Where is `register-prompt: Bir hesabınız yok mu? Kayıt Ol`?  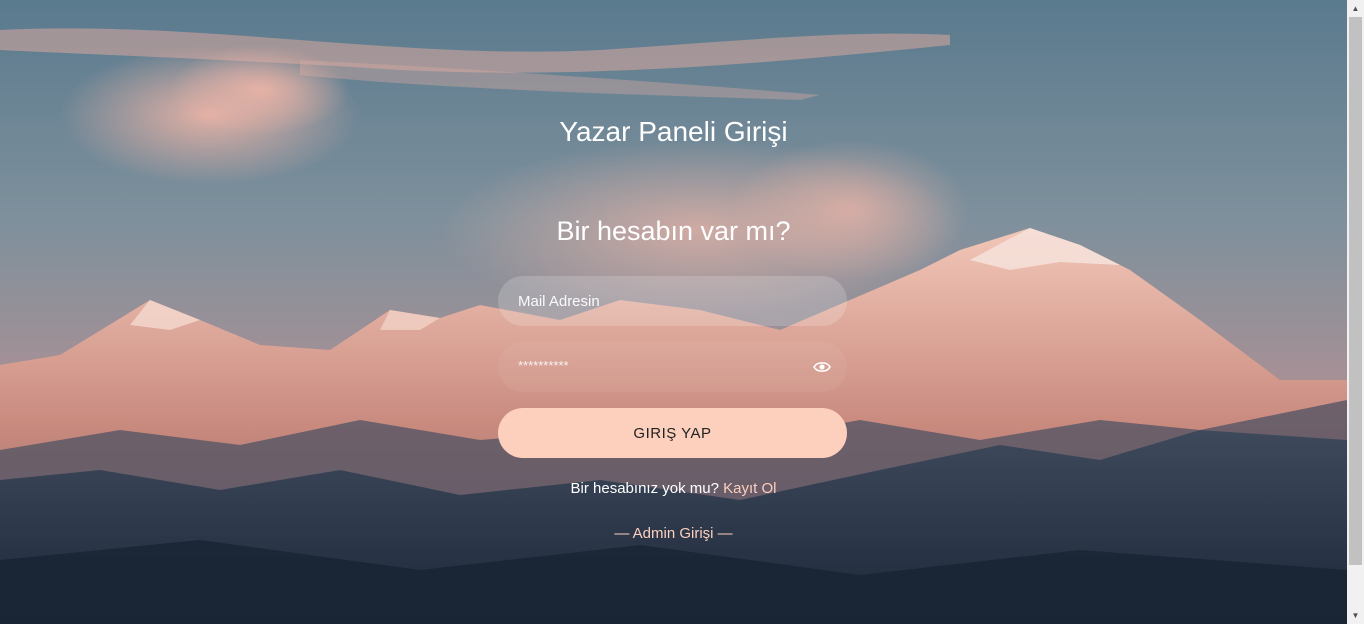
register-prompt: Bir hesabınız yok mu? Kayıt Ol is located at coordinates (673, 488).